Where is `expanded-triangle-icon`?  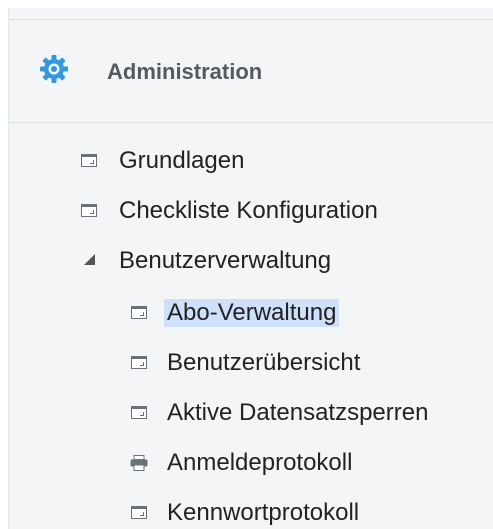
expanded-triangle-icon is located at coordinates (89, 259).